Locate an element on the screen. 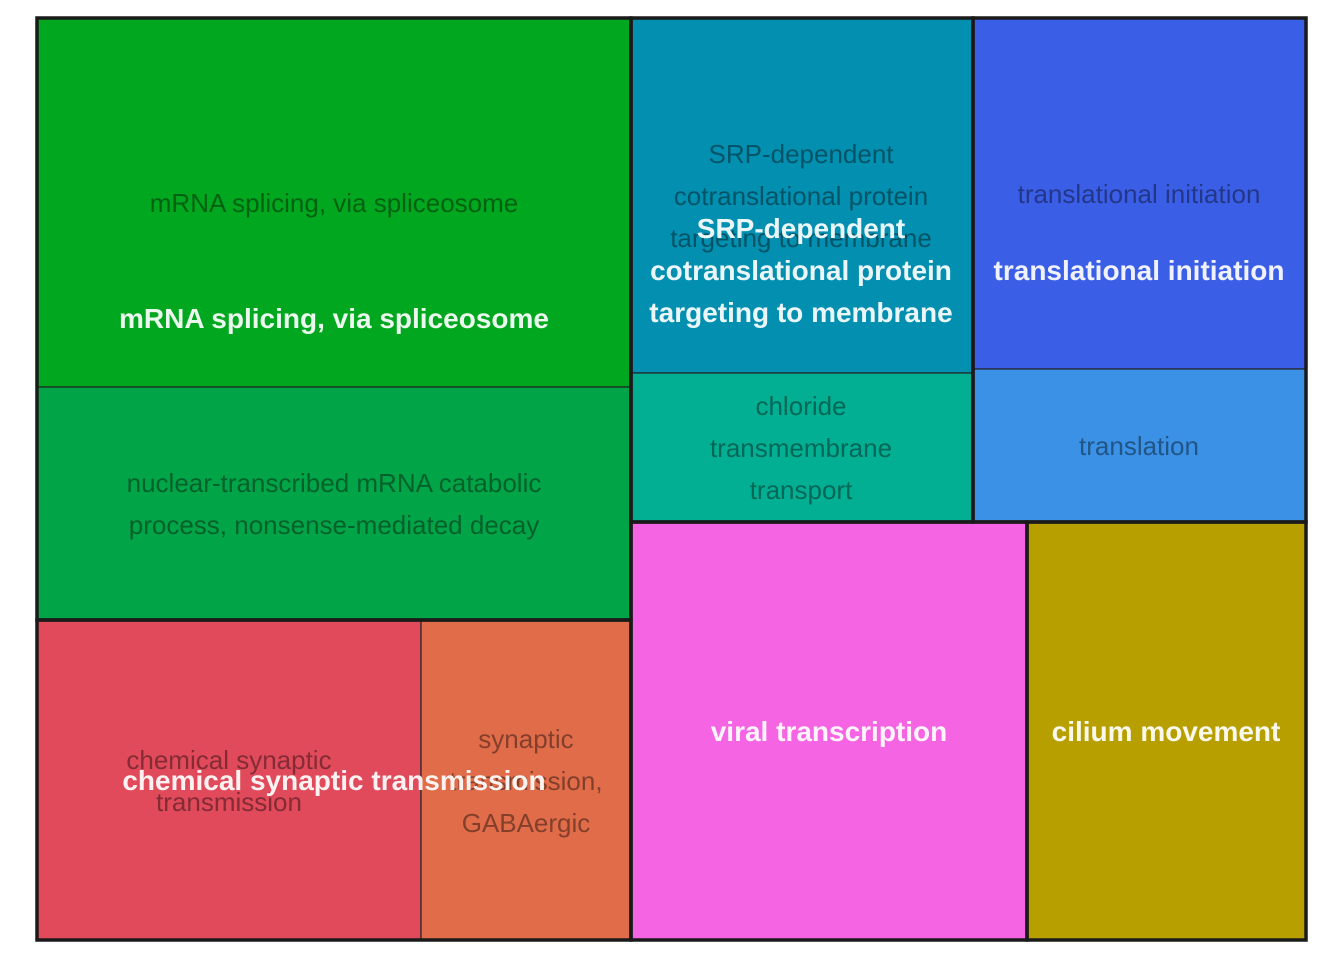  group-label-mrna-splicing-via-spliceosome-line: mRNA splicing, via spliceosome is located at coordinates (334, 318).